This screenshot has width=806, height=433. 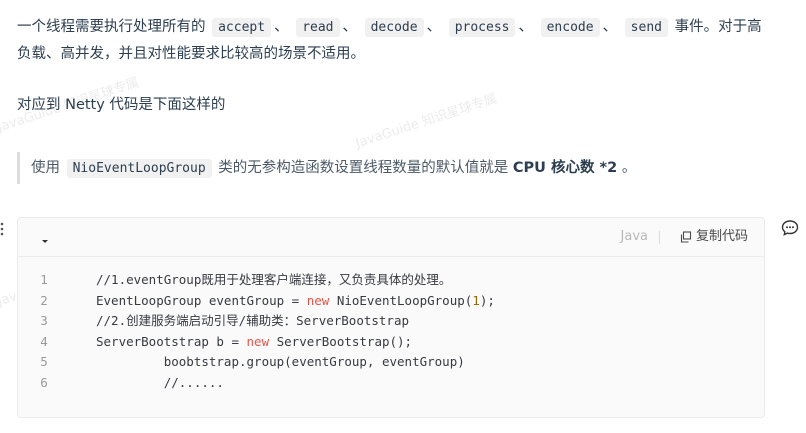 What do you see at coordinates (686, 237) in the screenshot?
I see `copy-icon` at bounding box center [686, 237].